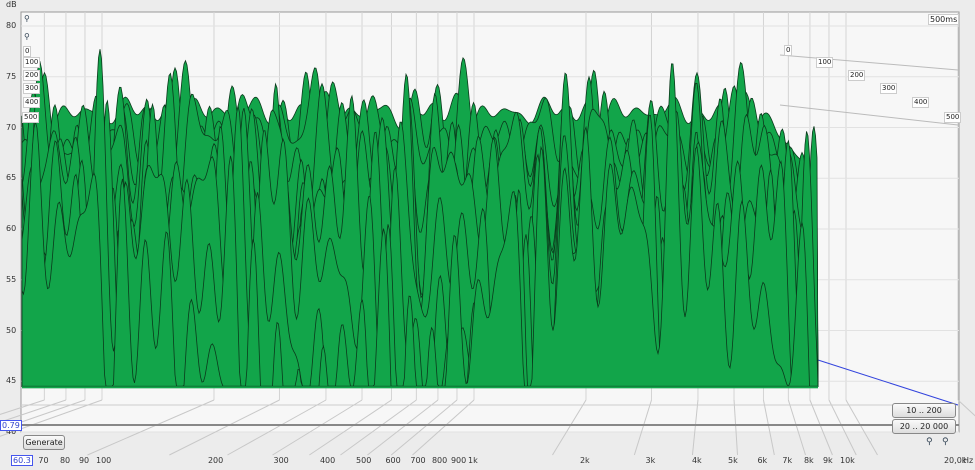 The image size is (975, 470). What do you see at coordinates (104, 460) in the screenshot?
I see `x-tick-label: 100` at bounding box center [104, 460].